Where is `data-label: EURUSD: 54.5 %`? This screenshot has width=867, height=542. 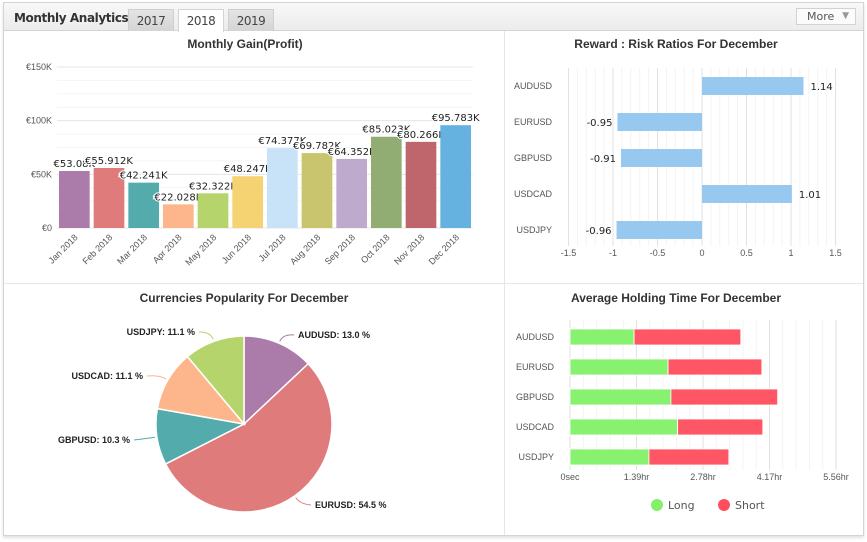
data-label: EURUSD: 54.5 % is located at coordinates (351, 505).